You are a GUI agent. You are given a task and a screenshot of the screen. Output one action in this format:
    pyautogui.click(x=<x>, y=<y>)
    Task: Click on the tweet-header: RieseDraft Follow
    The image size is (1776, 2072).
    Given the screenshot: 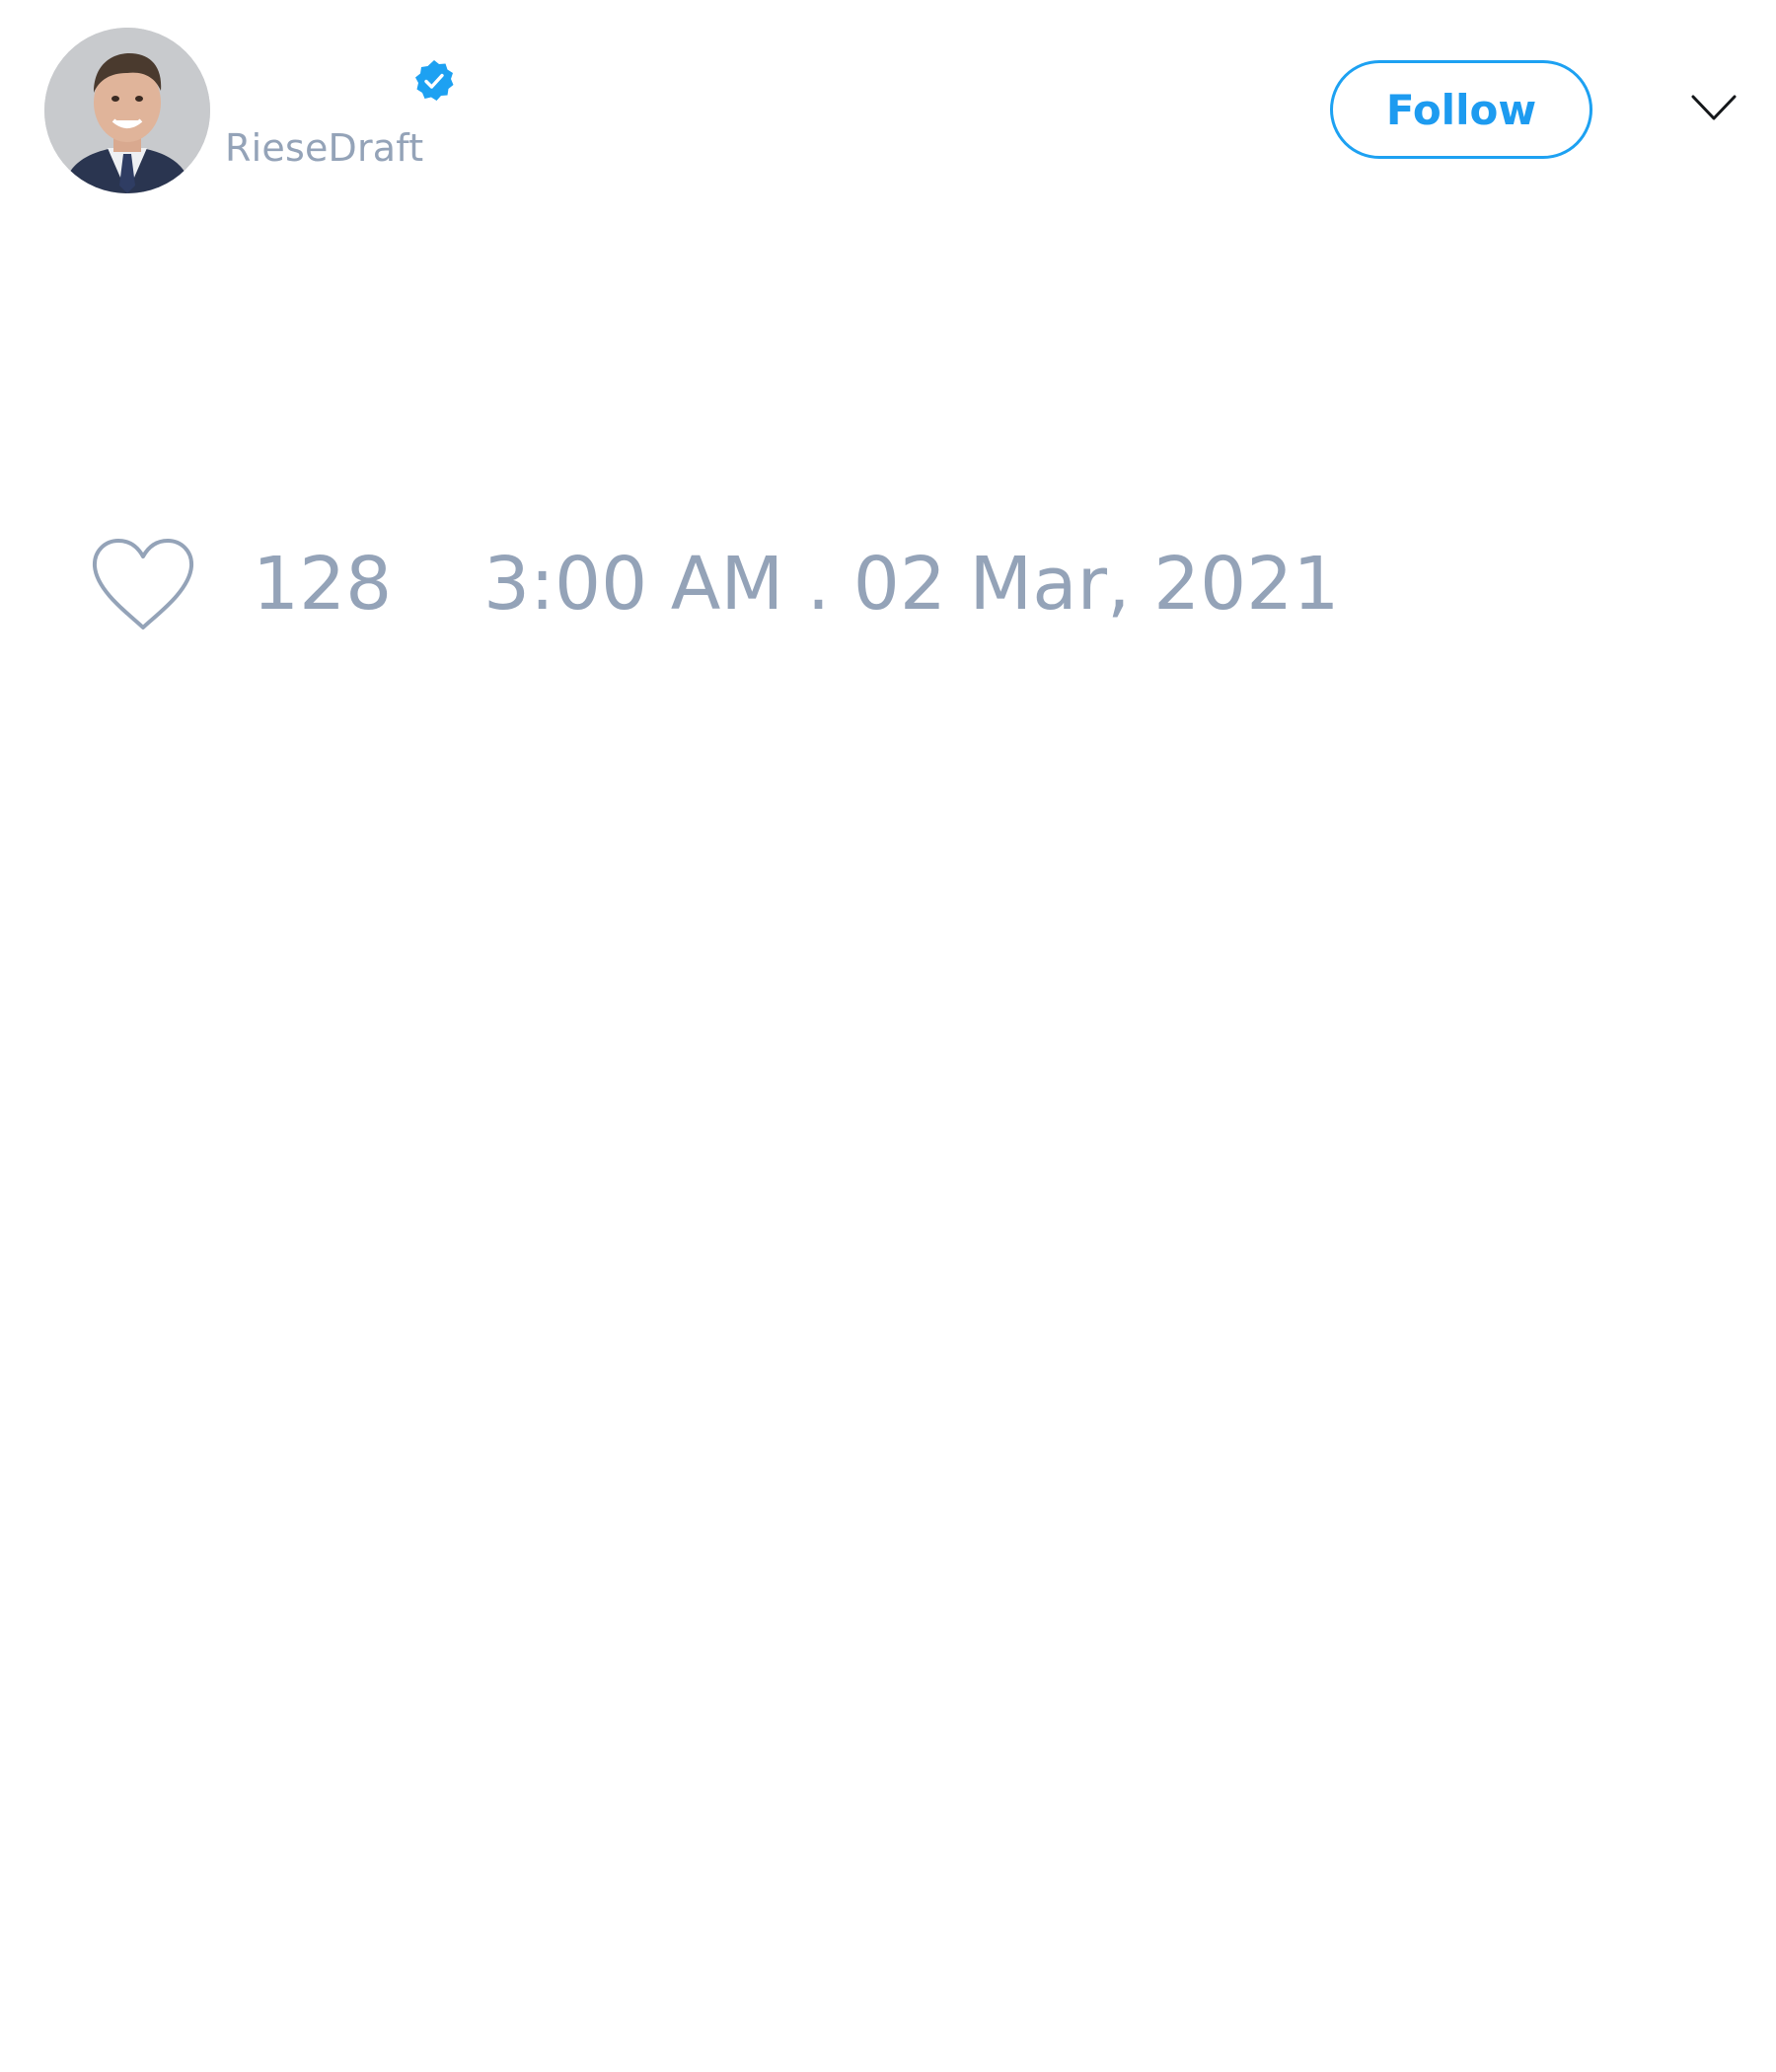 What is the action you would take?
    pyautogui.click(x=888, y=104)
    